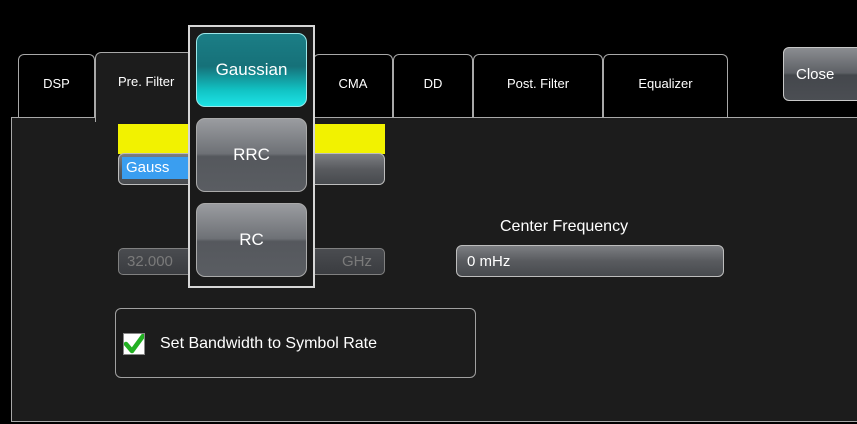 This screenshot has width=857, height=424. I want to click on tab-label: DSP, so click(56, 83).